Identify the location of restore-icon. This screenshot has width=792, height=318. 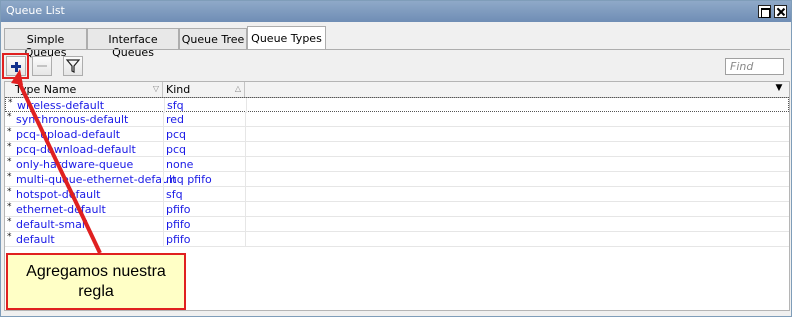
(764, 11).